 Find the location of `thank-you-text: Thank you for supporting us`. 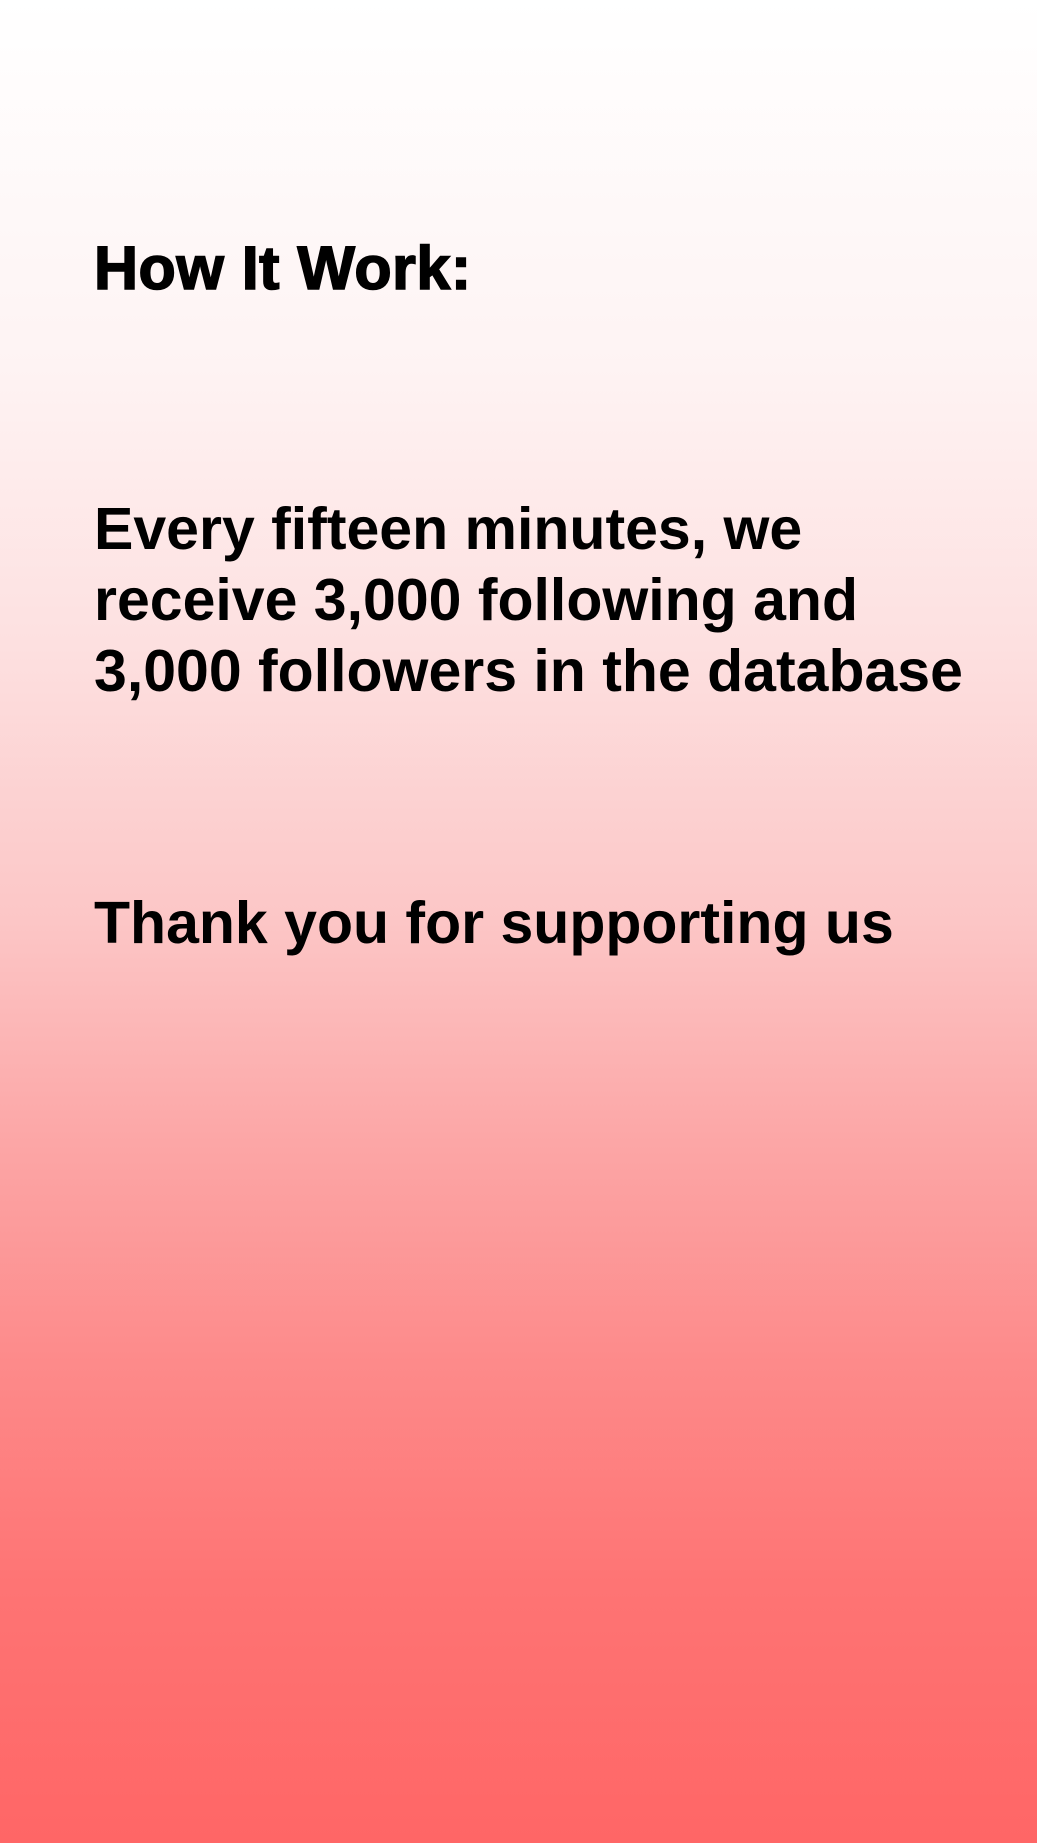

thank-you-text: Thank you for supporting us is located at coordinates (494, 923).